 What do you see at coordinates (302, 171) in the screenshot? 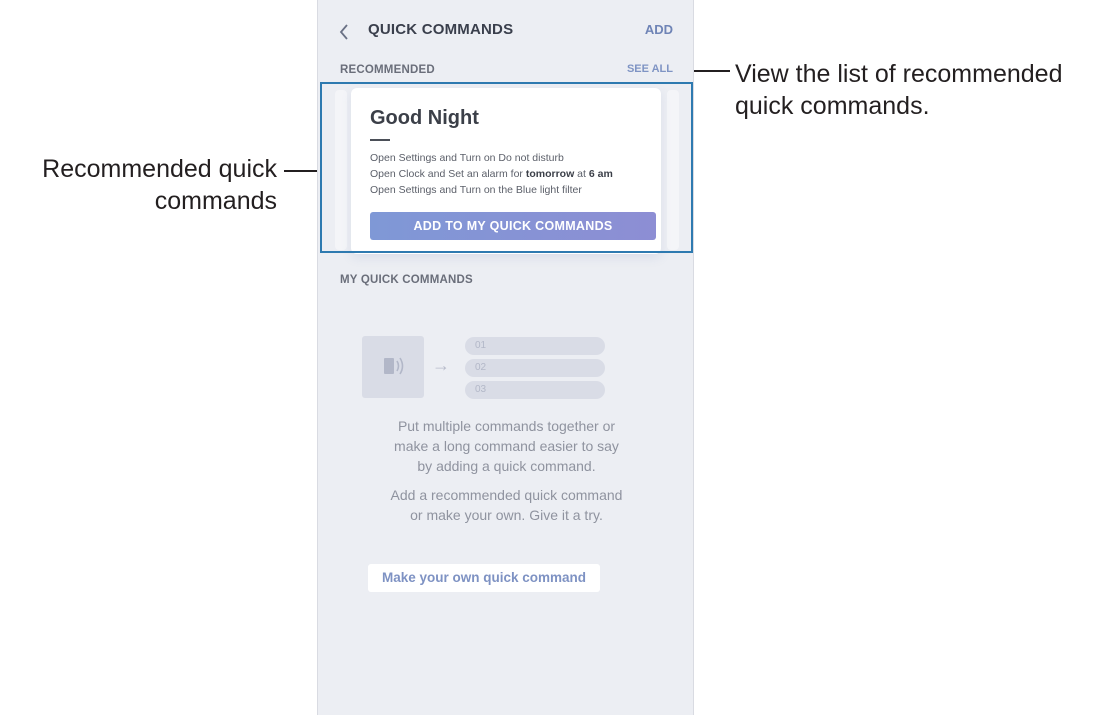
I see `callout-left-leader` at bounding box center [302, 171].